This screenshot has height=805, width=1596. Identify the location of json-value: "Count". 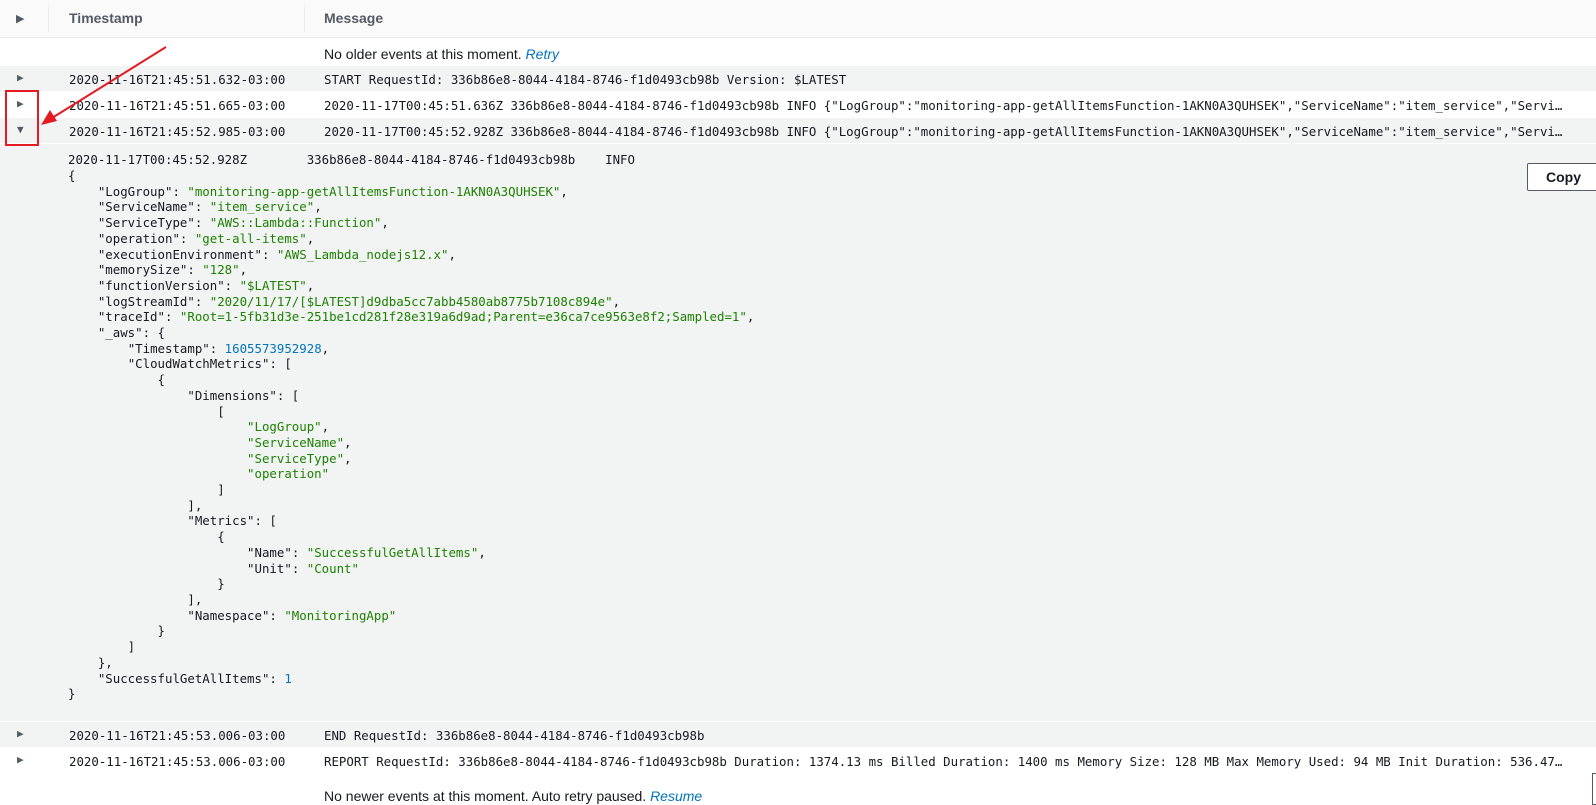
(332, 568).